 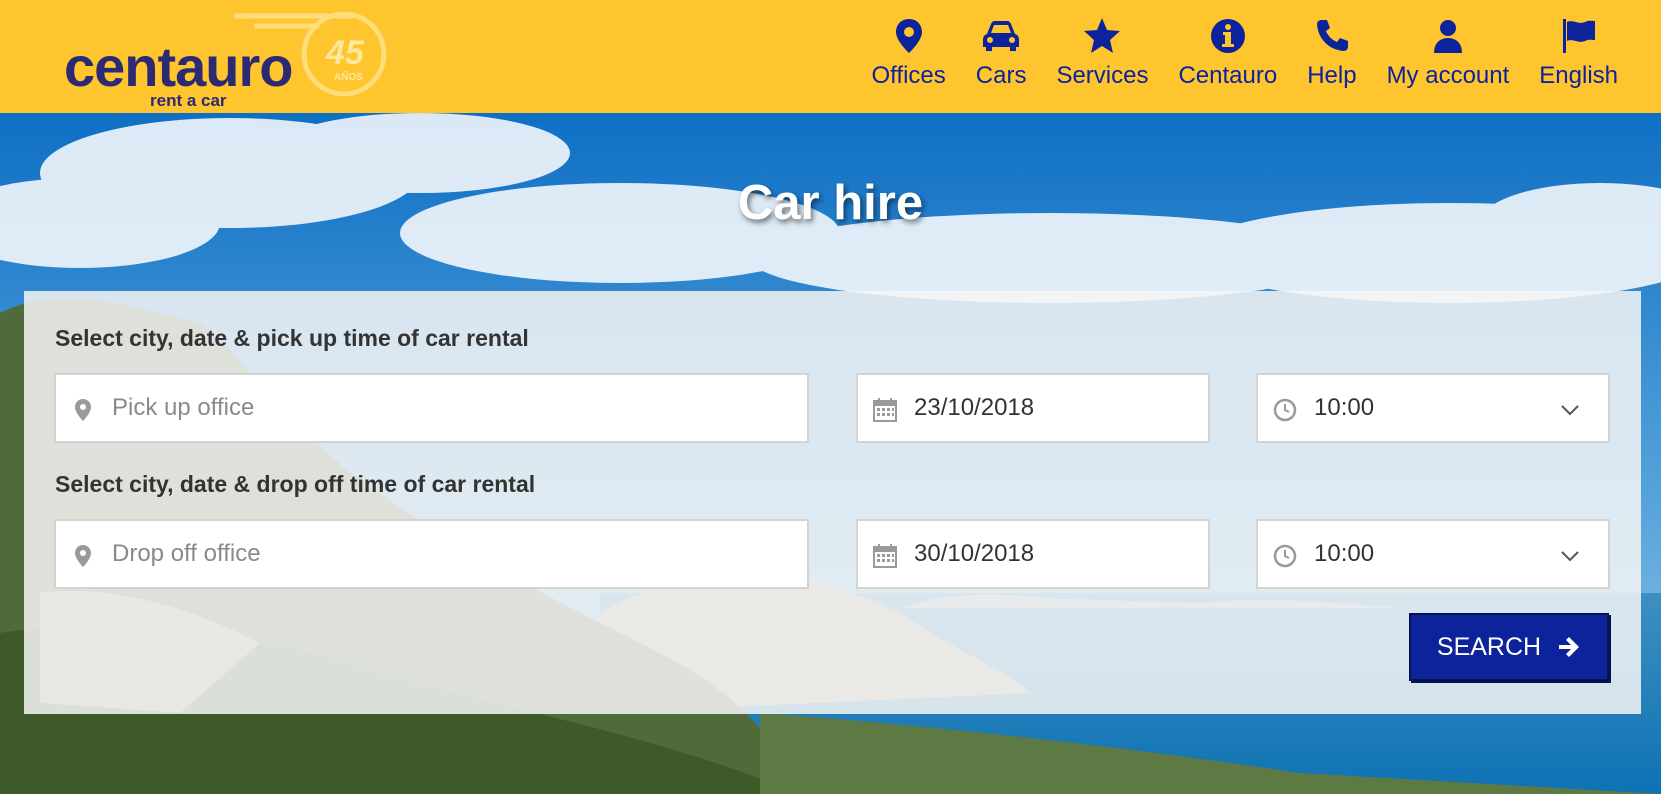 I want to click on nav-label: Offices, so click(x=908, y=75).